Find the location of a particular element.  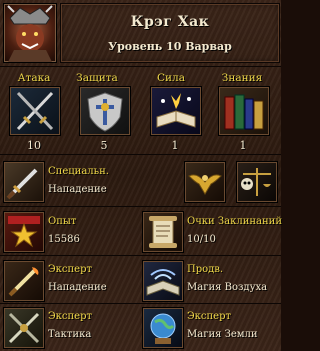

skill-offense-name: Нападение is located at coordinates (77, 287).